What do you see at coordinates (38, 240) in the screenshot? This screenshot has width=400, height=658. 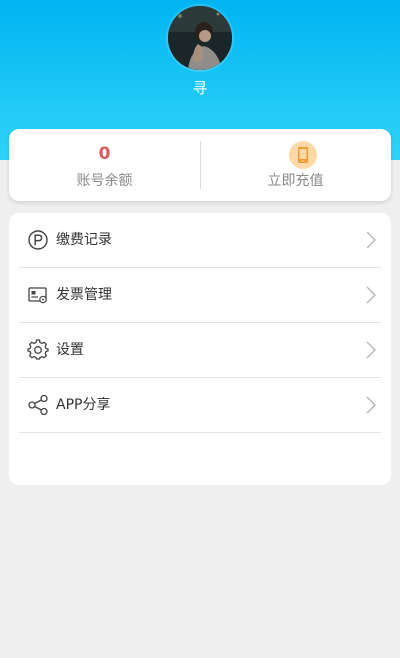 I see `parking-icon` at bounding box center [38, 240].